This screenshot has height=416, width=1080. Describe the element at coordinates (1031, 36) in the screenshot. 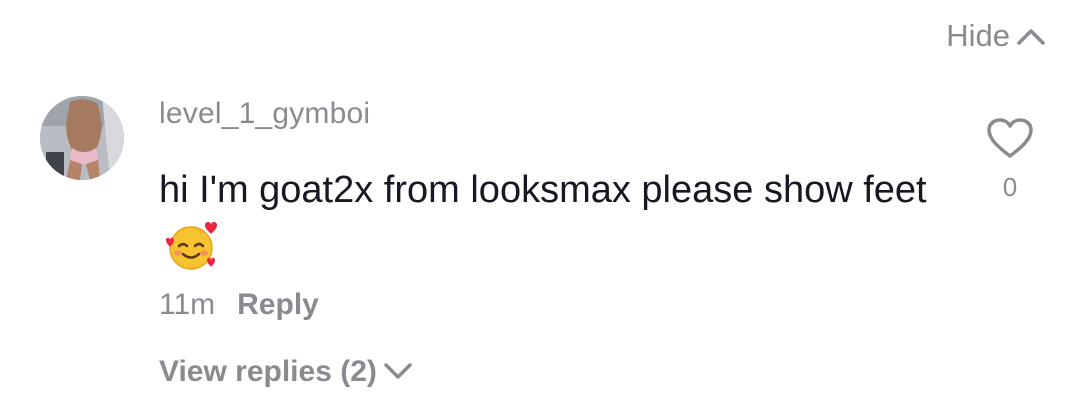

I see `chevron-up-icon` at that location.